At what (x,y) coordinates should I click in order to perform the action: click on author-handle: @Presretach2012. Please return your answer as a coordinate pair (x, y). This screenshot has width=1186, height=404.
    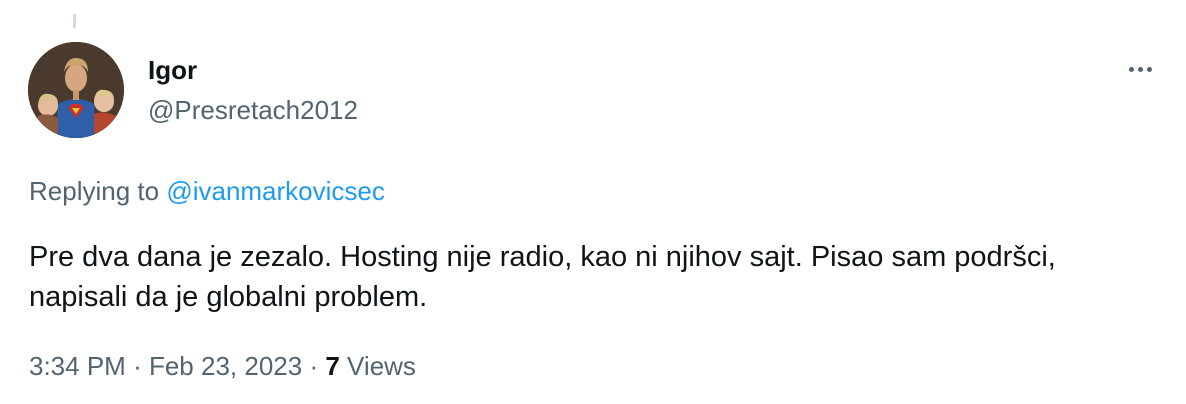
    Looking at the image, I should click on (253, 110).